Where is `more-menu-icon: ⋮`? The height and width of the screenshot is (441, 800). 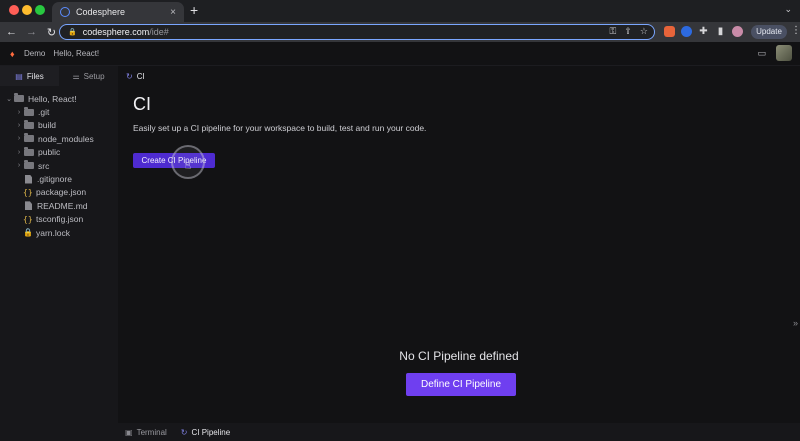
more-menu-icon: ⋮ is located at coordinates (795, 30).